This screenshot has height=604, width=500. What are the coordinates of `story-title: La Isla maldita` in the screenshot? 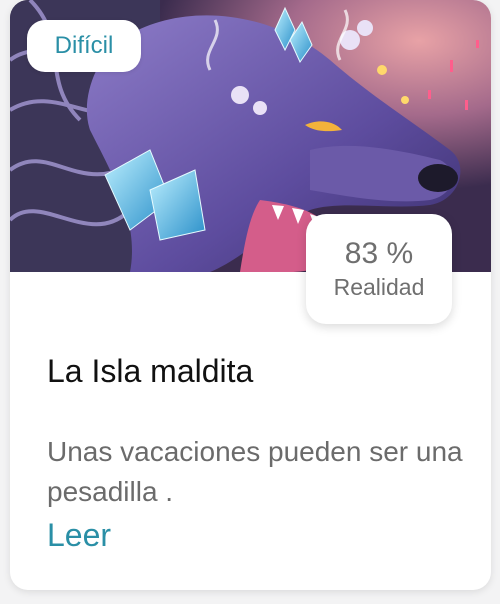 It's located at (150, 371).